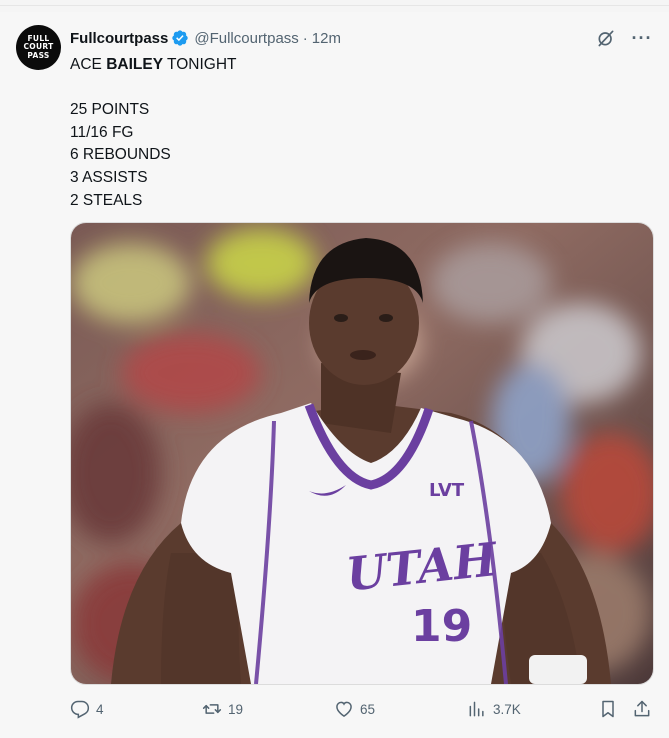 This screenshot has height=738, width=669. I want to click on user-handle: @Fullcourtpass, so click(246, 38).